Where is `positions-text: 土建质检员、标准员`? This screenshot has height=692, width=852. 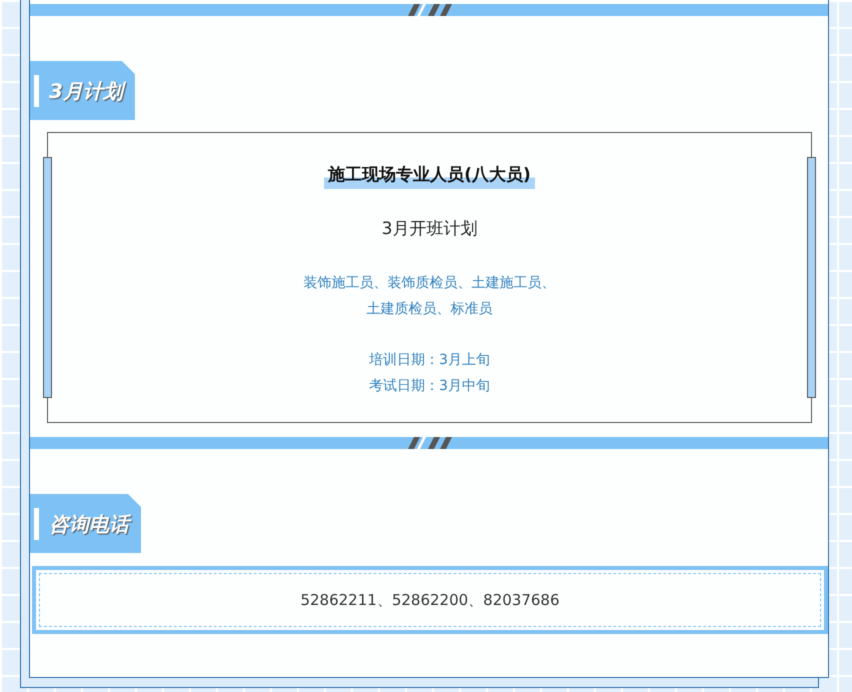 positions-text: 土建质检员、标准员 is located at coordinates (430, 309).